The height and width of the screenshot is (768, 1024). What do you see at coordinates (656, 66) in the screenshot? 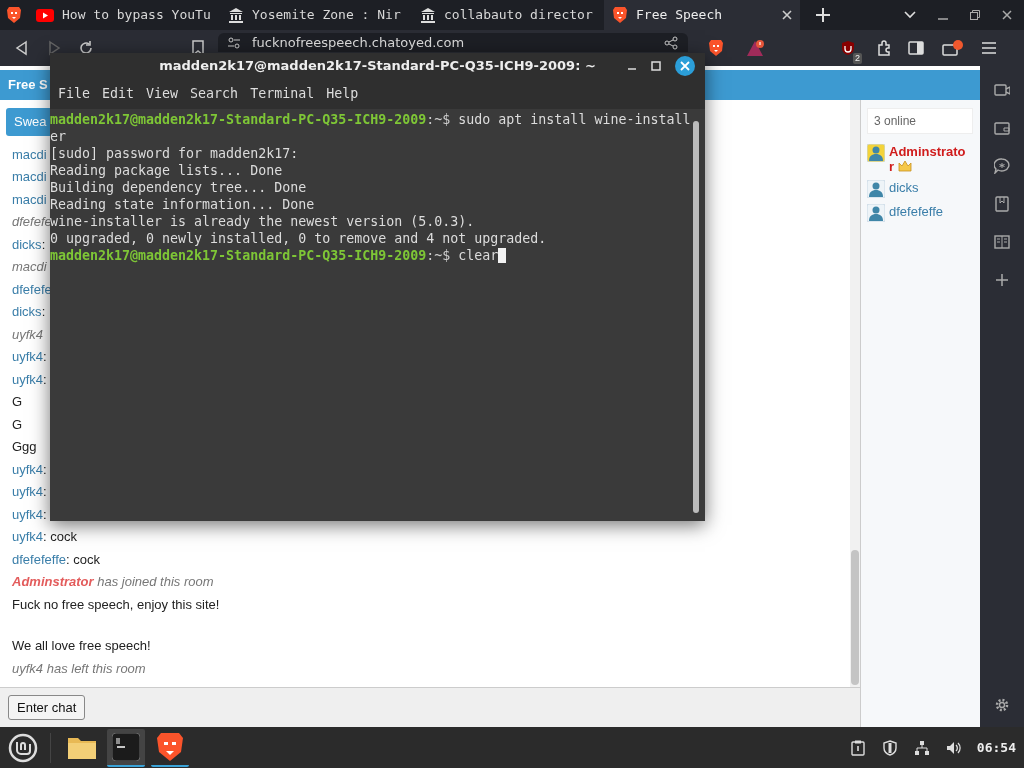
I see `maximize-icon` at bounding box center [656, 66].